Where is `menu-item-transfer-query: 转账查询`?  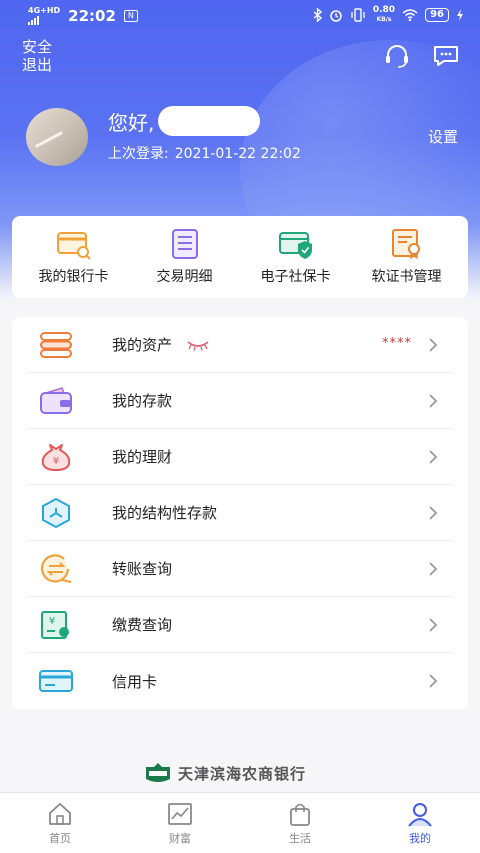 menu-item-transfer-query: 转账查询 is located at coordinates (240, 569).